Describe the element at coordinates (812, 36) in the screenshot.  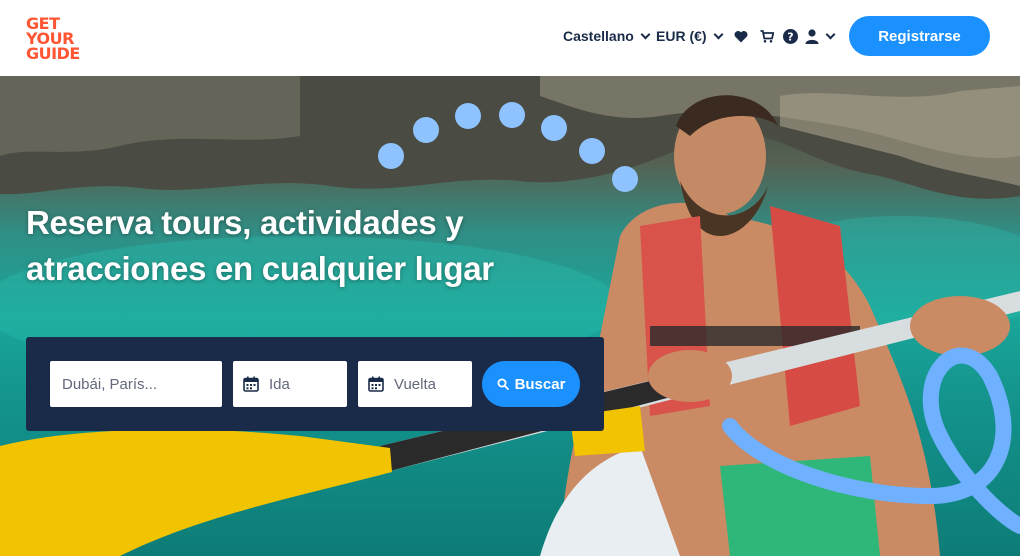
I see `user-icon` at that location.